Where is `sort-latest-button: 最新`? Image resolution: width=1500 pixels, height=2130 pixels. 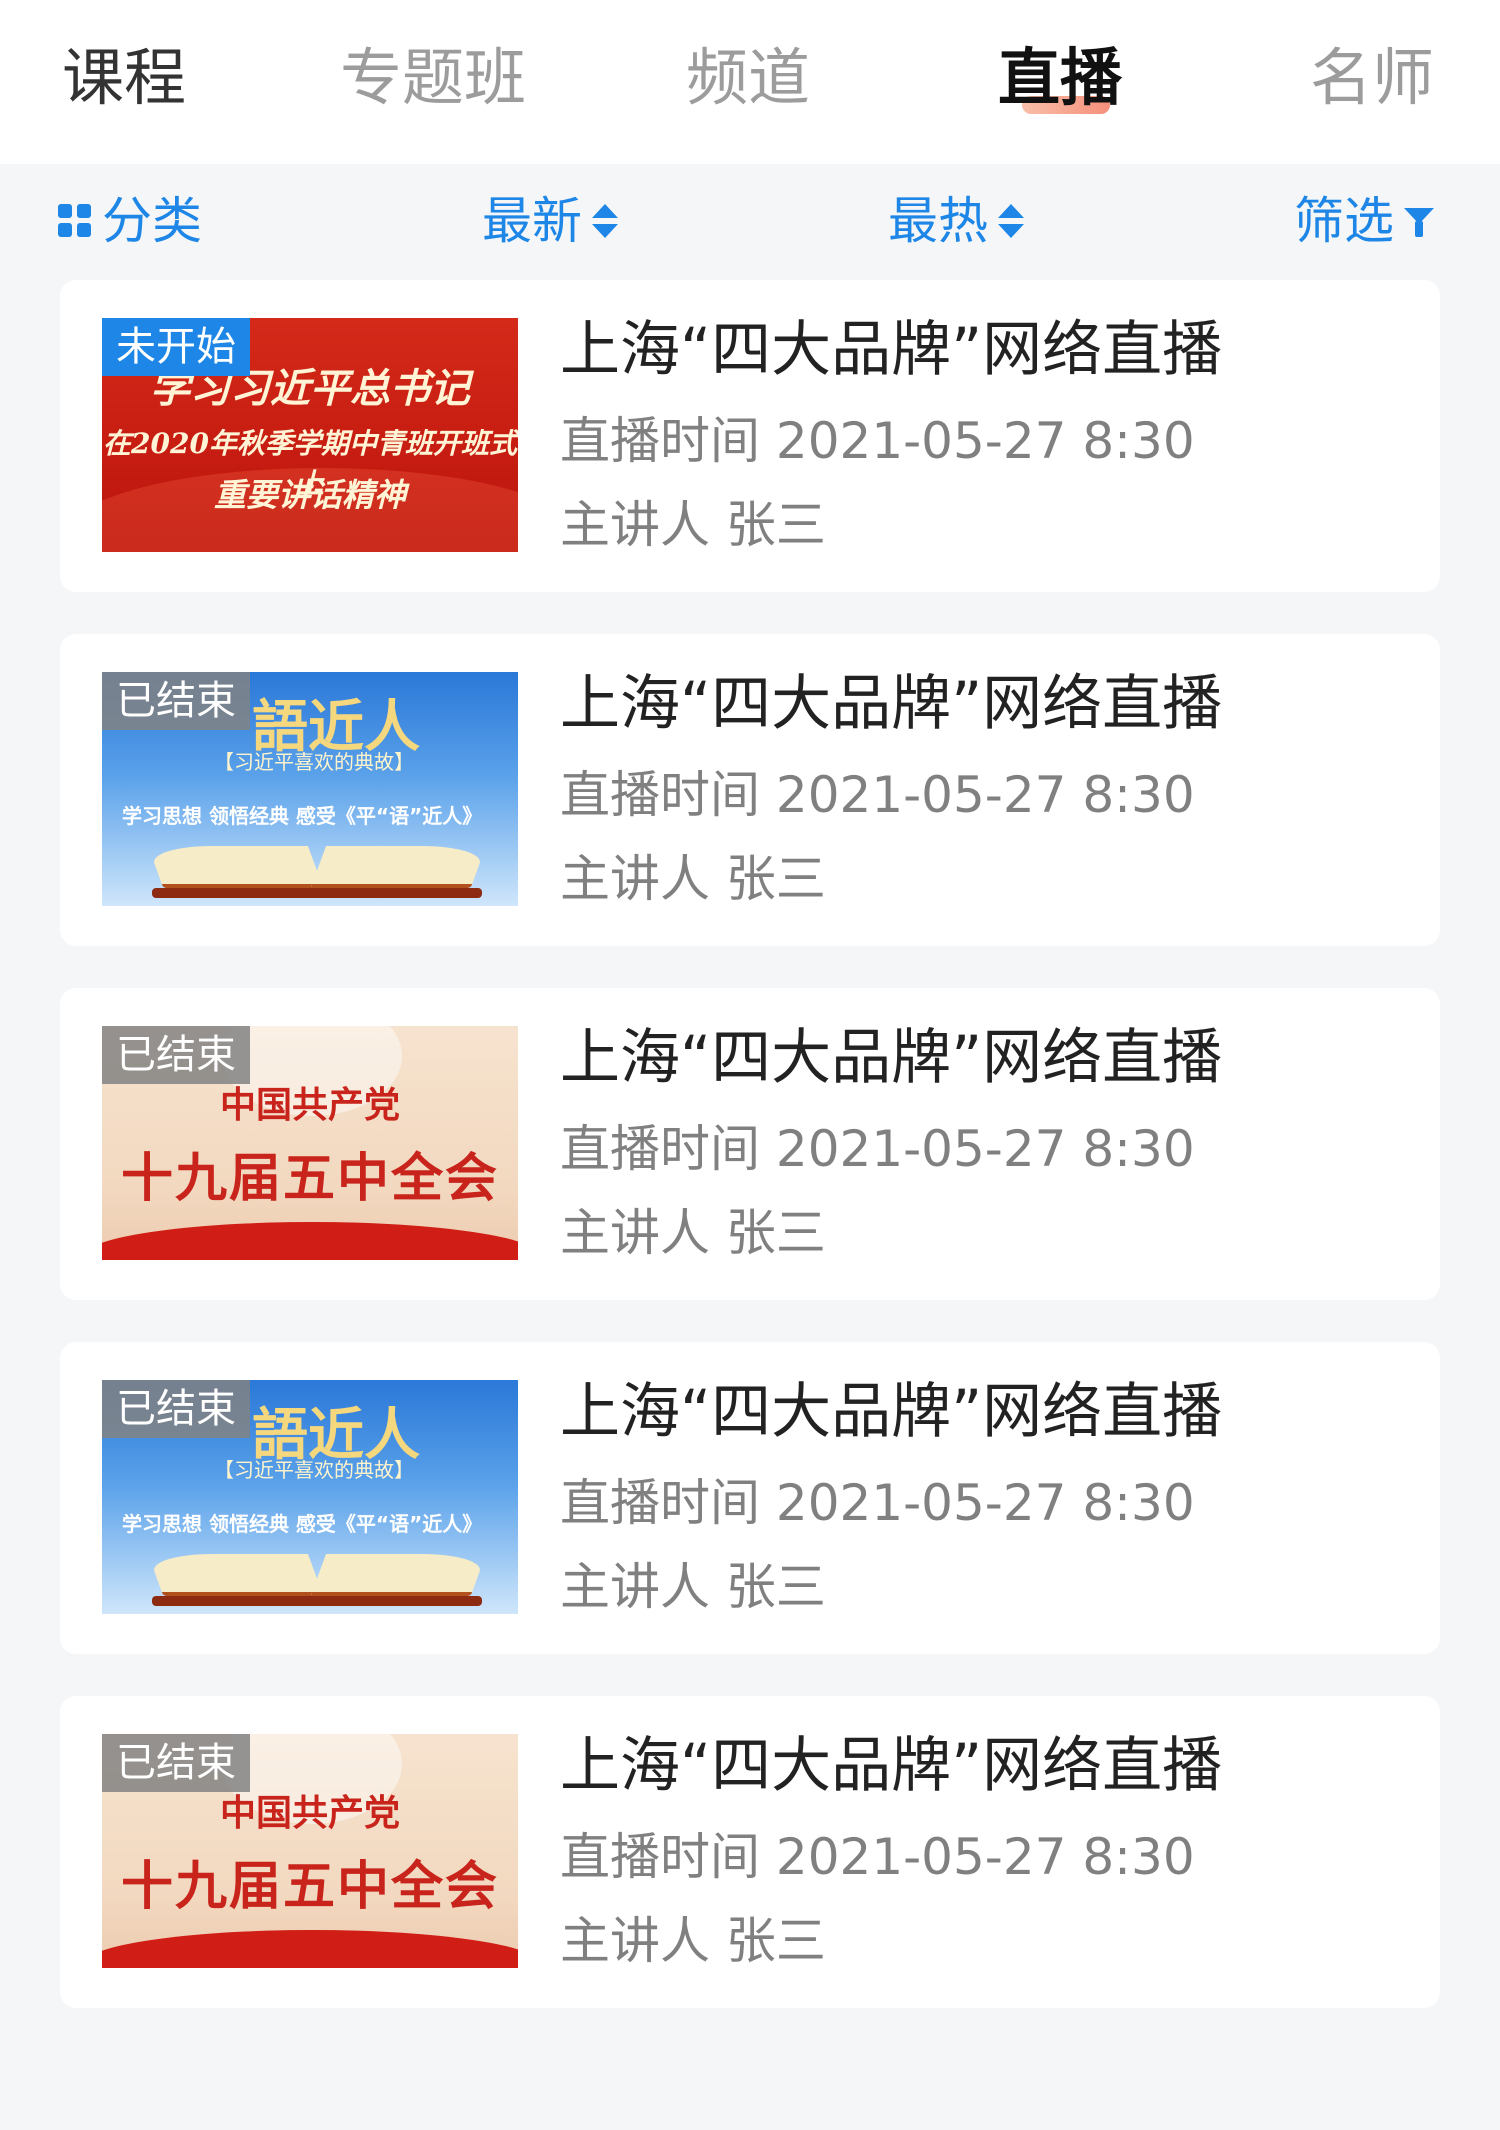
sort-latest-button: 最新 is located at coordinates (550, 221).